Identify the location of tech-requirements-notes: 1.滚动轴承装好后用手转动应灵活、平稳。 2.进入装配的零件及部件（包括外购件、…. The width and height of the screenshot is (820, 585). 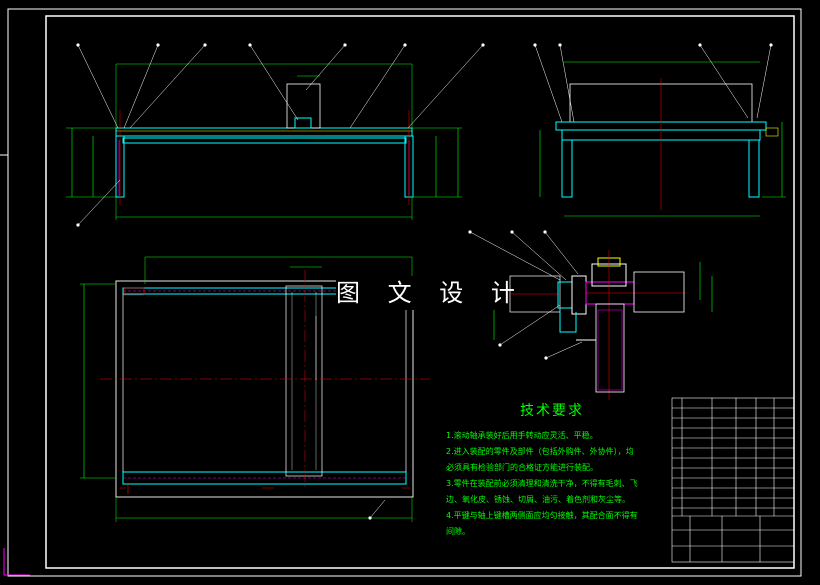
(555, 484).